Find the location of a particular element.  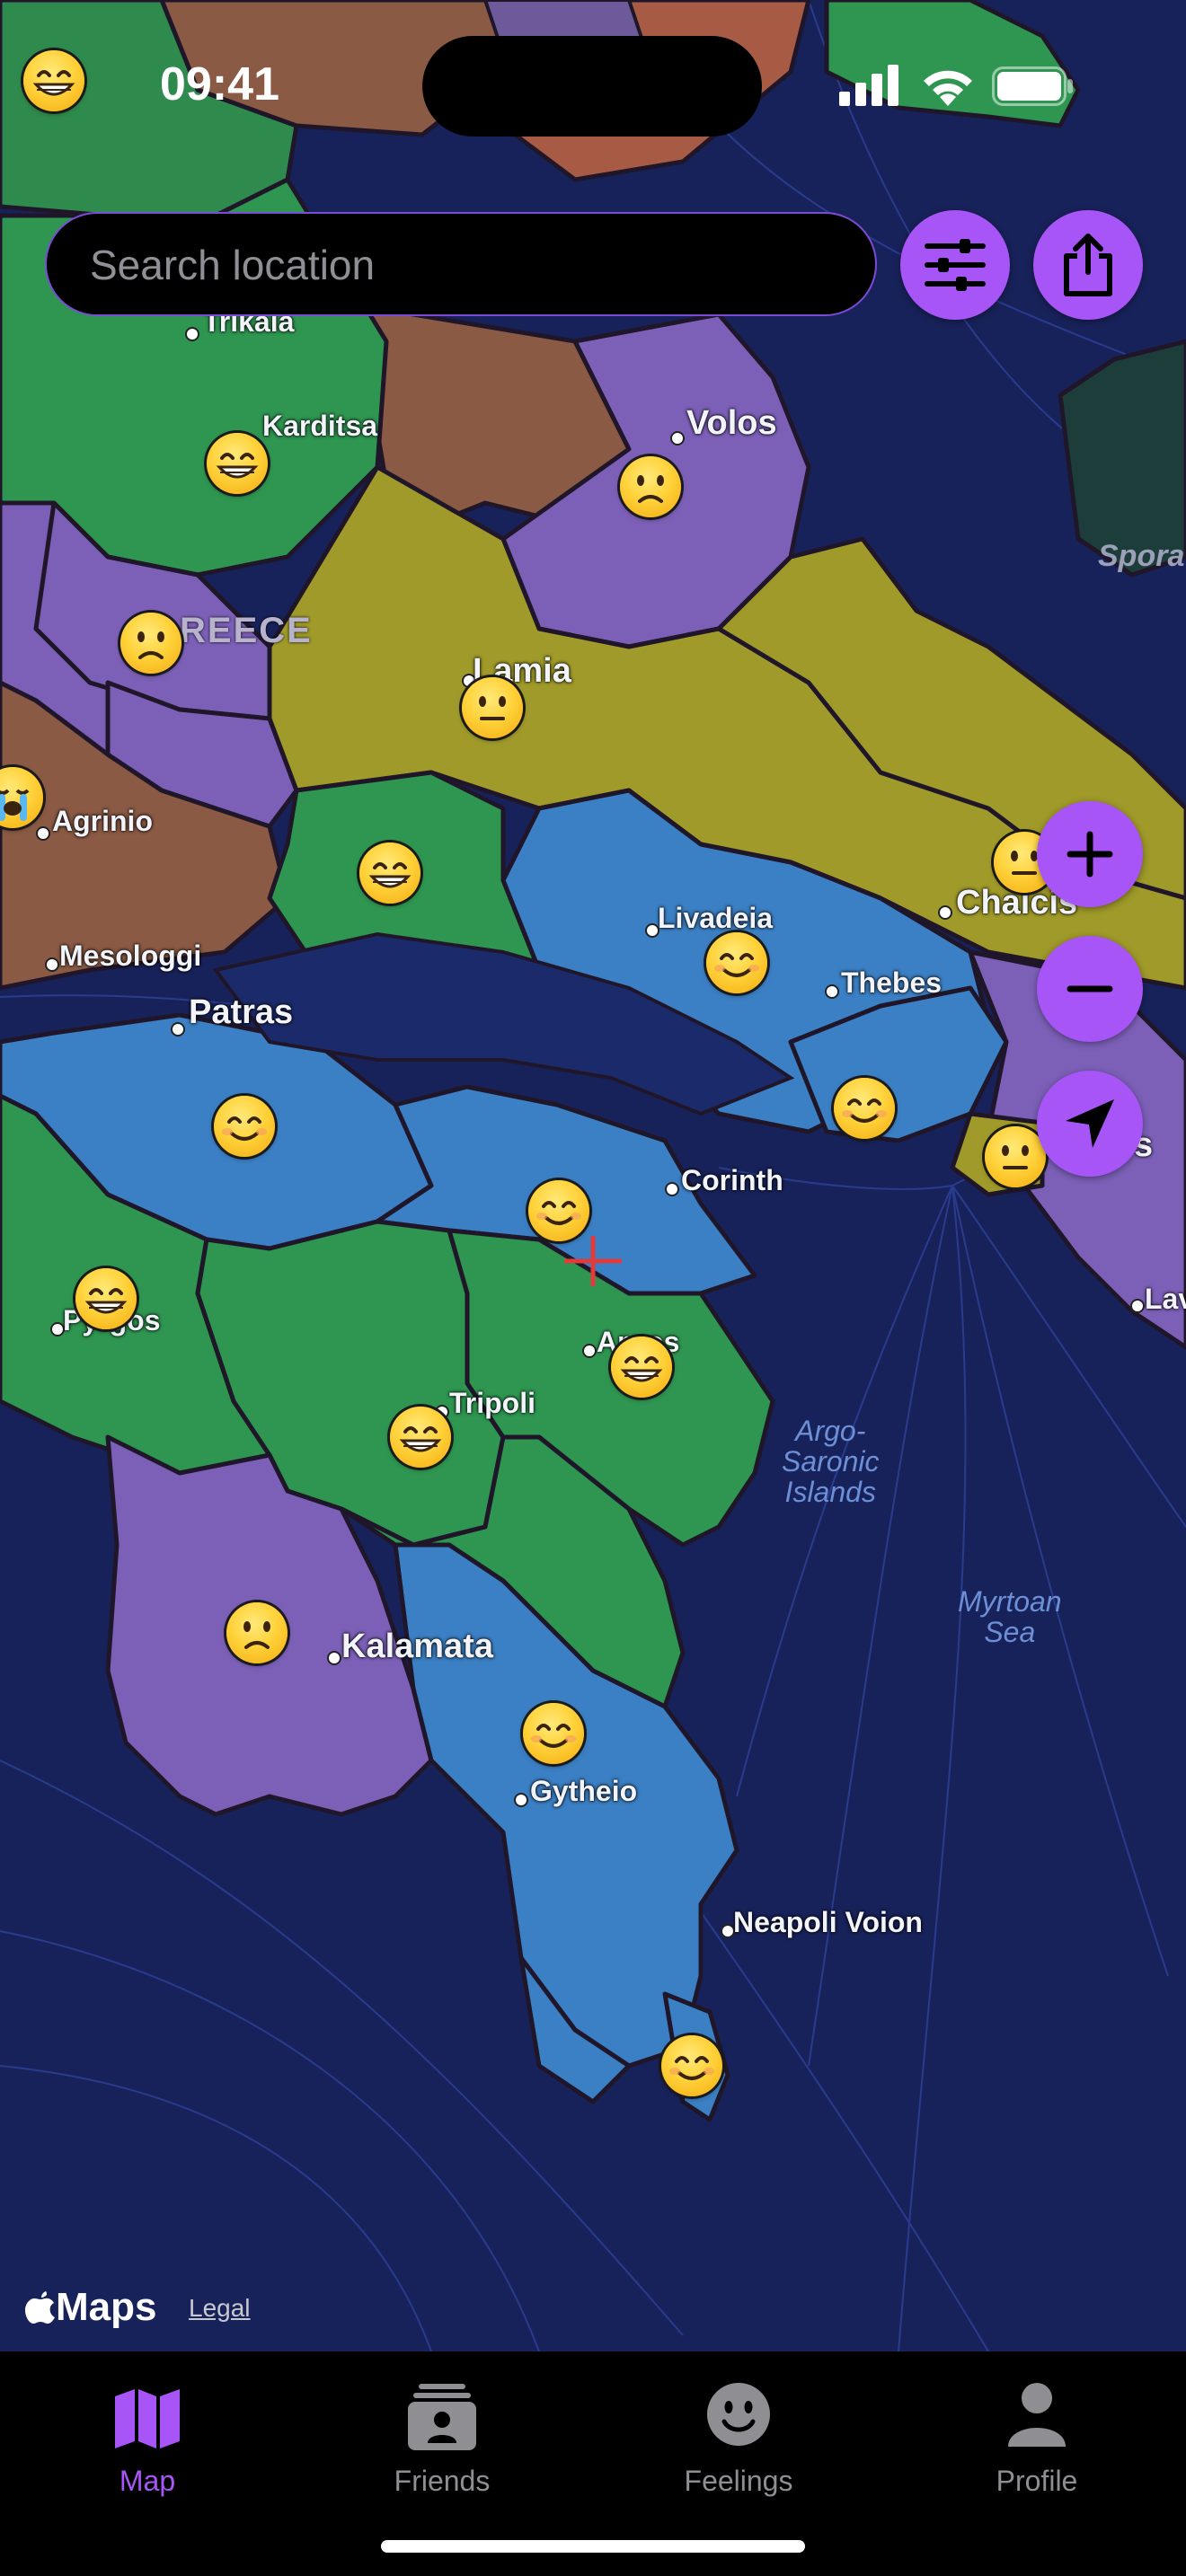

place-label-patras: Patras is located at coordinates (241, 1012).